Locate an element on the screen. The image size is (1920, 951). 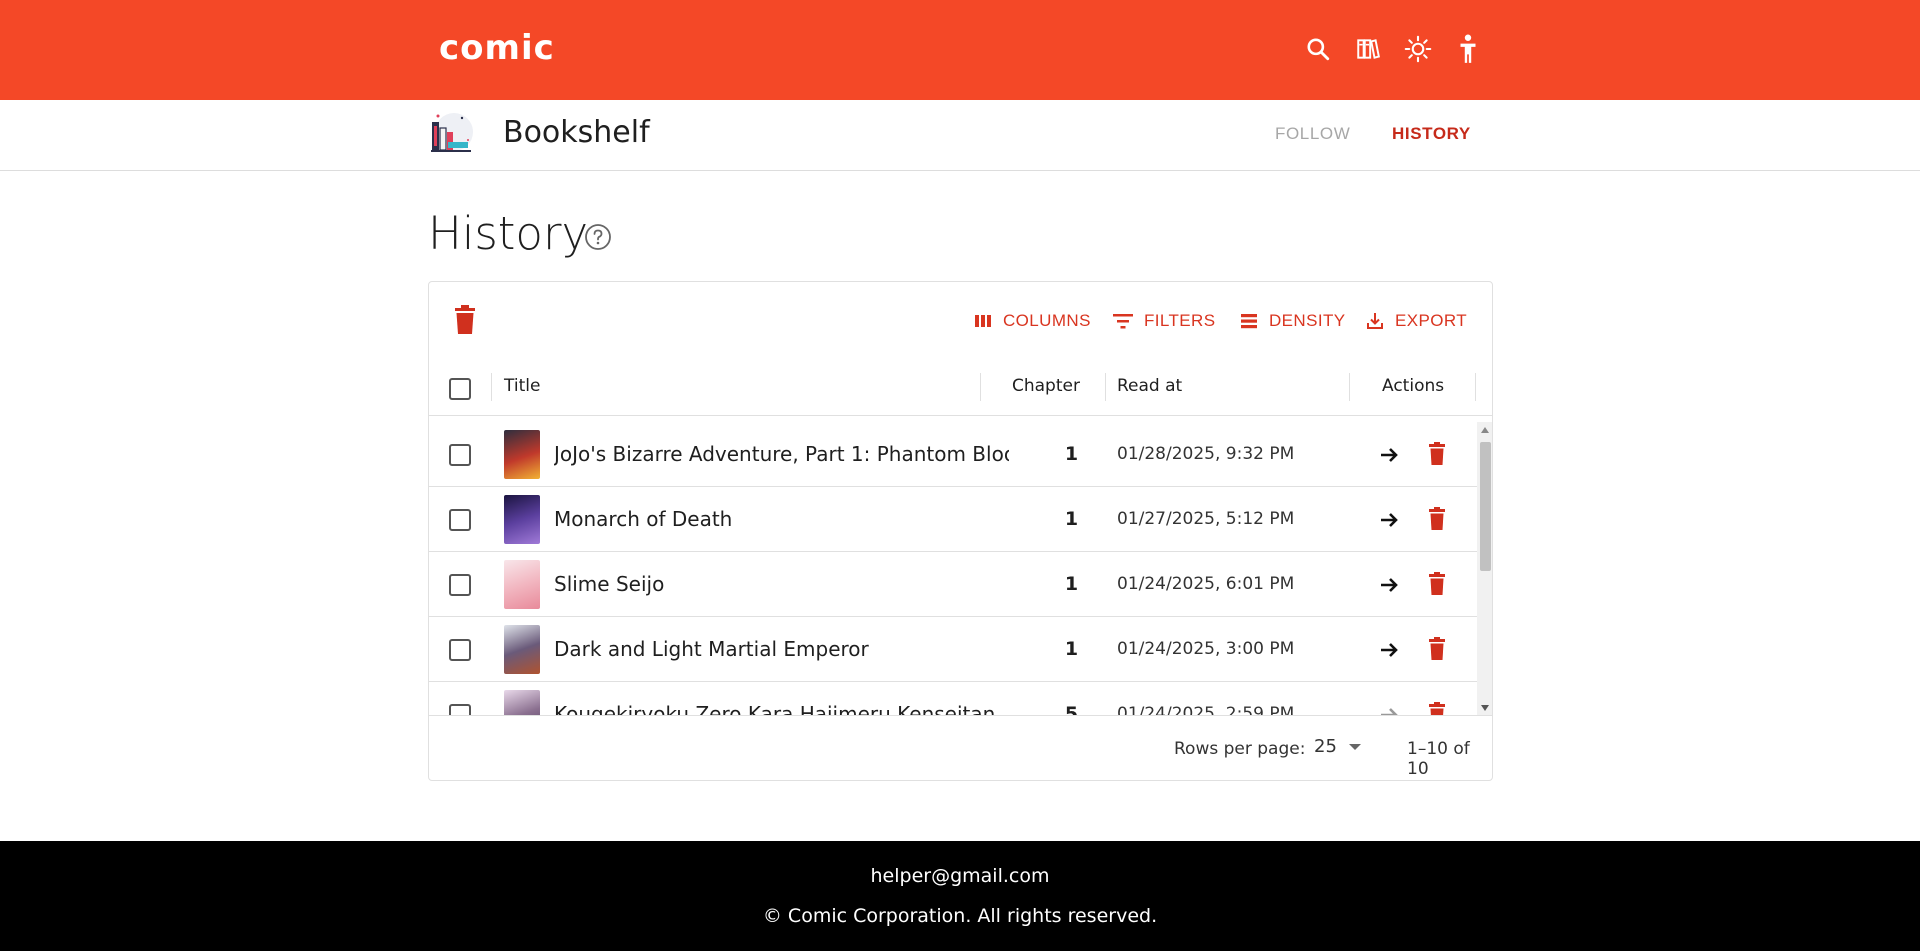
theme-sun-icon is located at coordinates (1418, 49).